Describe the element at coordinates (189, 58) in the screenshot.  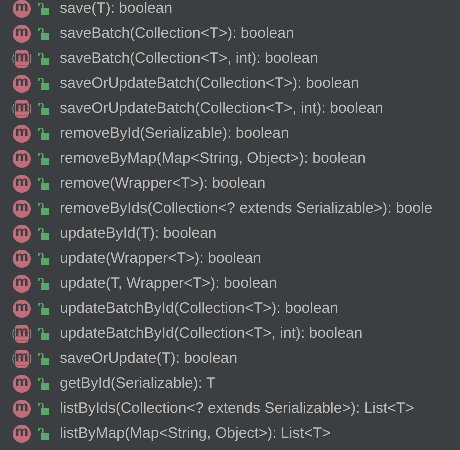
I see `method-signature: saveBatch(Collection<T>, int): boolean` at that location.